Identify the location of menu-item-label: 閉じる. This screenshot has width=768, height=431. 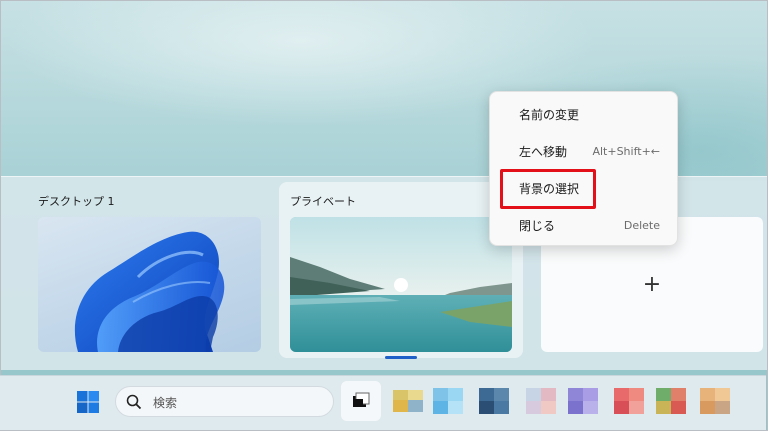
(537, 225).